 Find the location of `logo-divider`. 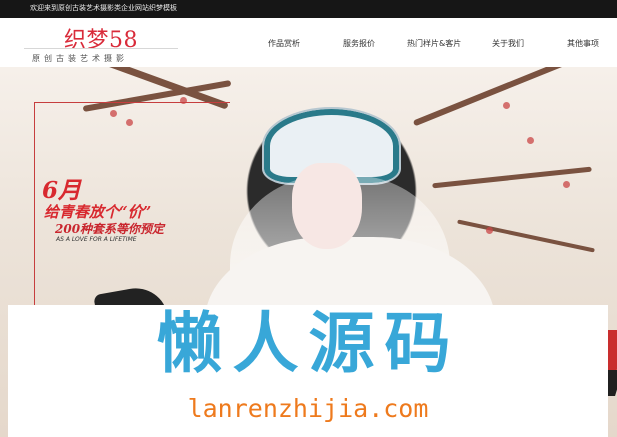

logo-divider is located at coordinates (101, 48).